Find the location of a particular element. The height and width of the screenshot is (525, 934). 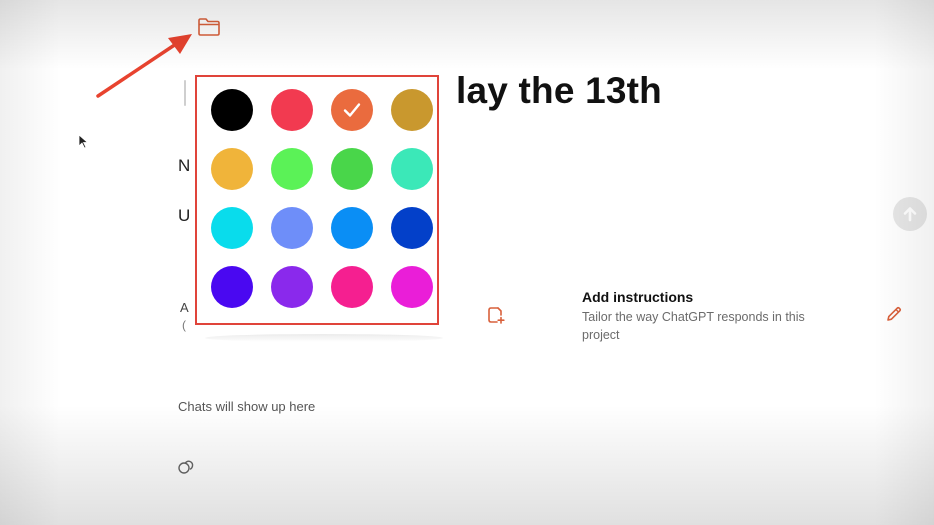

color-swatch-selected is located at coordinates (352, 110).